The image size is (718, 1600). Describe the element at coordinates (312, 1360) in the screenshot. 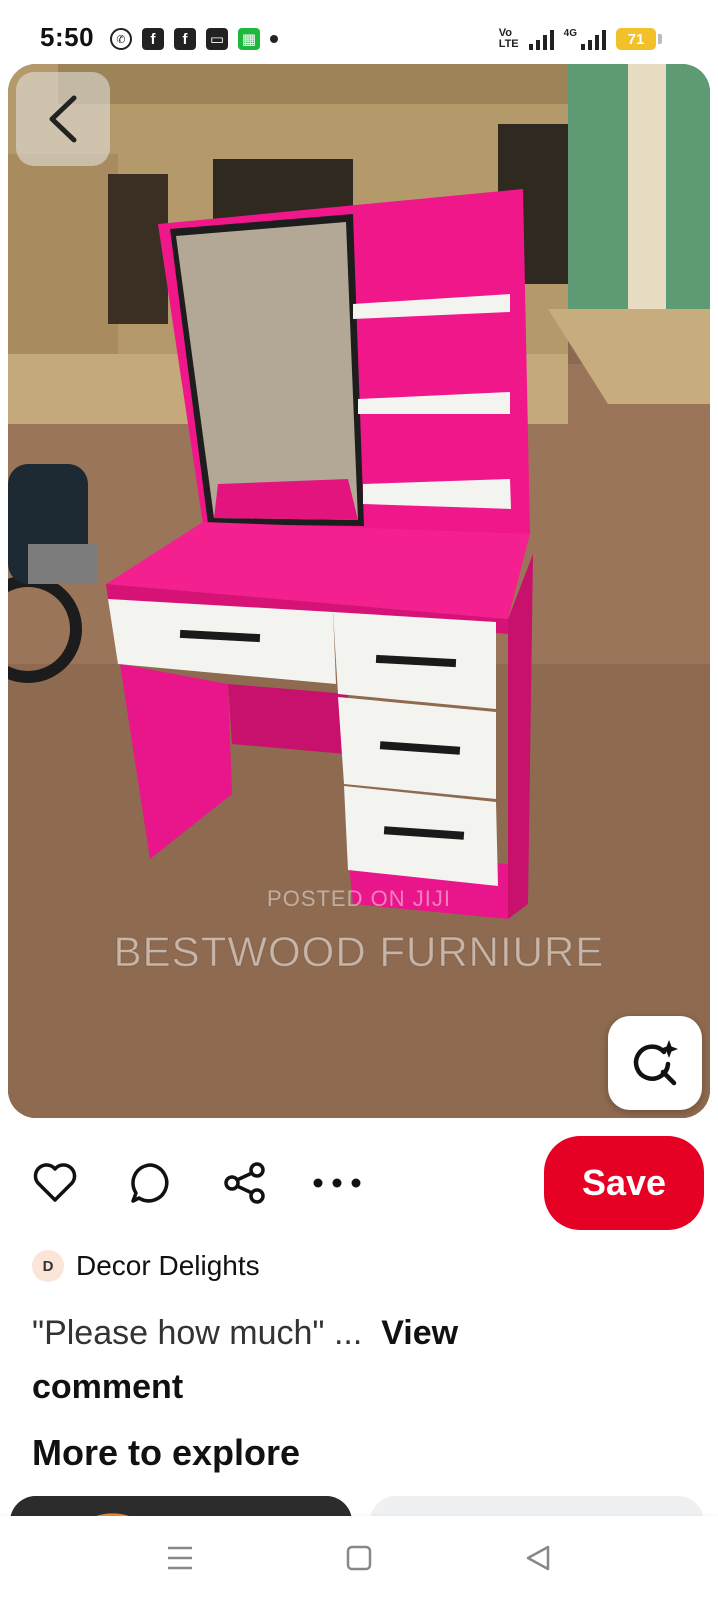

I see `comment-preview: "Please how much" ... View comment` at that location.